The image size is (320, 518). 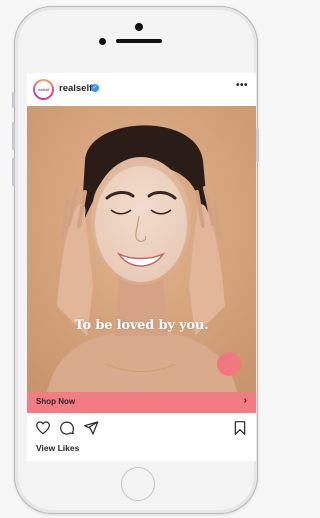 What do you see at coordinates (229, 364) in the screenshot?
I see `pink-circle-decoration` at bounding box center [229, 364].